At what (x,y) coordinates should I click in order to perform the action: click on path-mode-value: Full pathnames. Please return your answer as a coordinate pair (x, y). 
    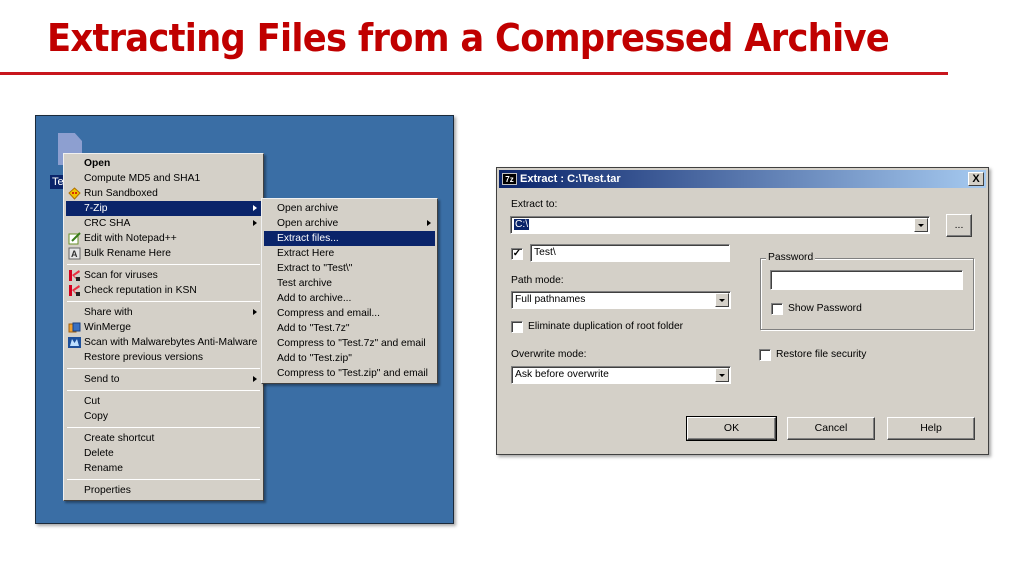
    Looking at the image, I should click on (550, 299).